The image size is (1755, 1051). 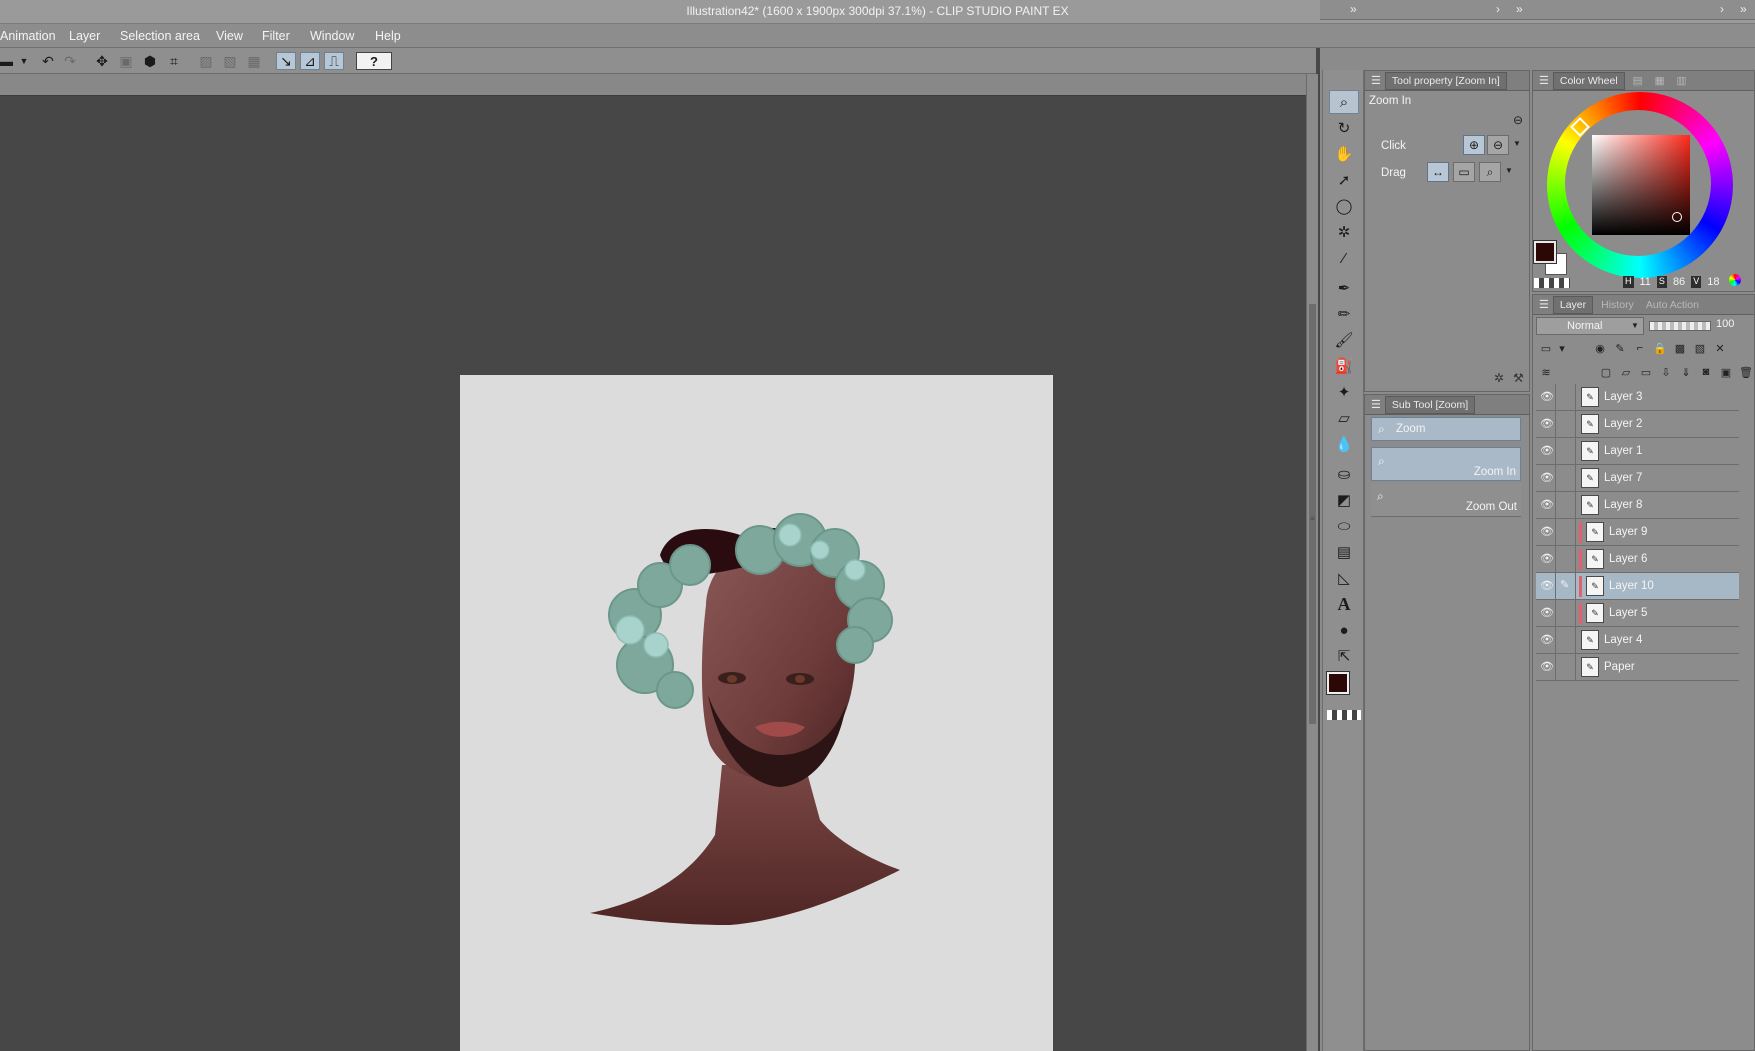 What do you see at coordinates (229, 36) in the screenshot?
I see `menu-view: View` at bounding box center [229, 36].